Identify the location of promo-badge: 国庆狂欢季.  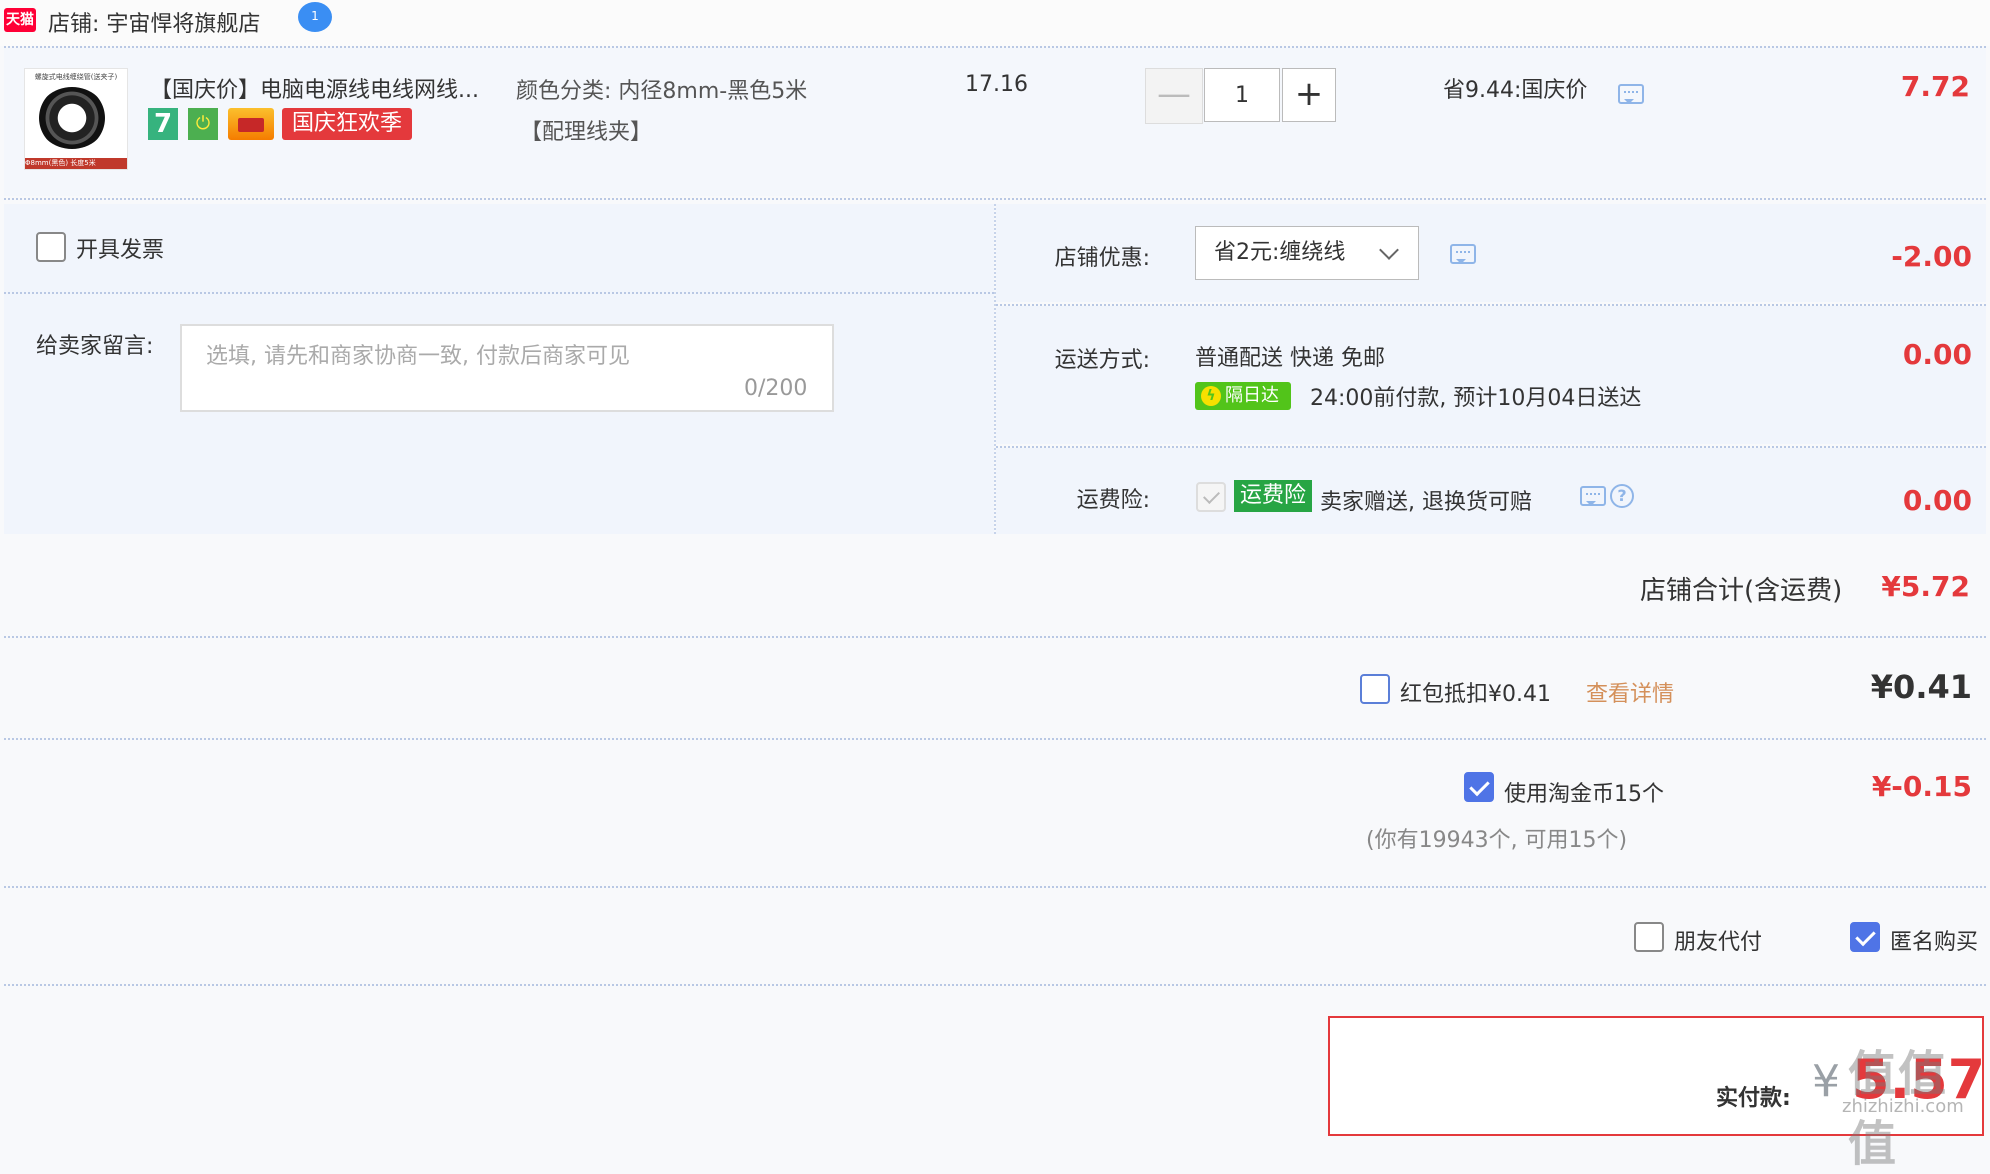
(347, 124).